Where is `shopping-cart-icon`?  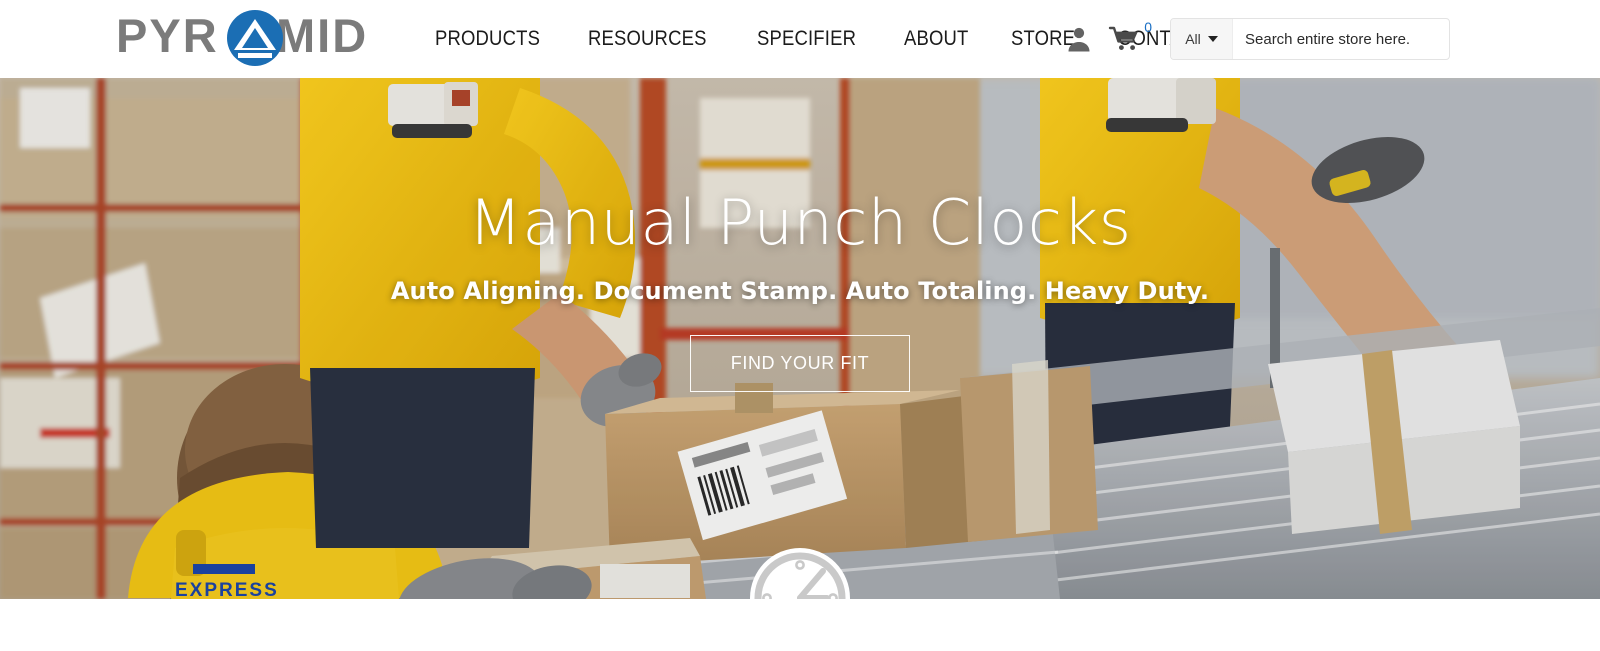
shopping-cart-icon is located at coordinates (1123, 38).